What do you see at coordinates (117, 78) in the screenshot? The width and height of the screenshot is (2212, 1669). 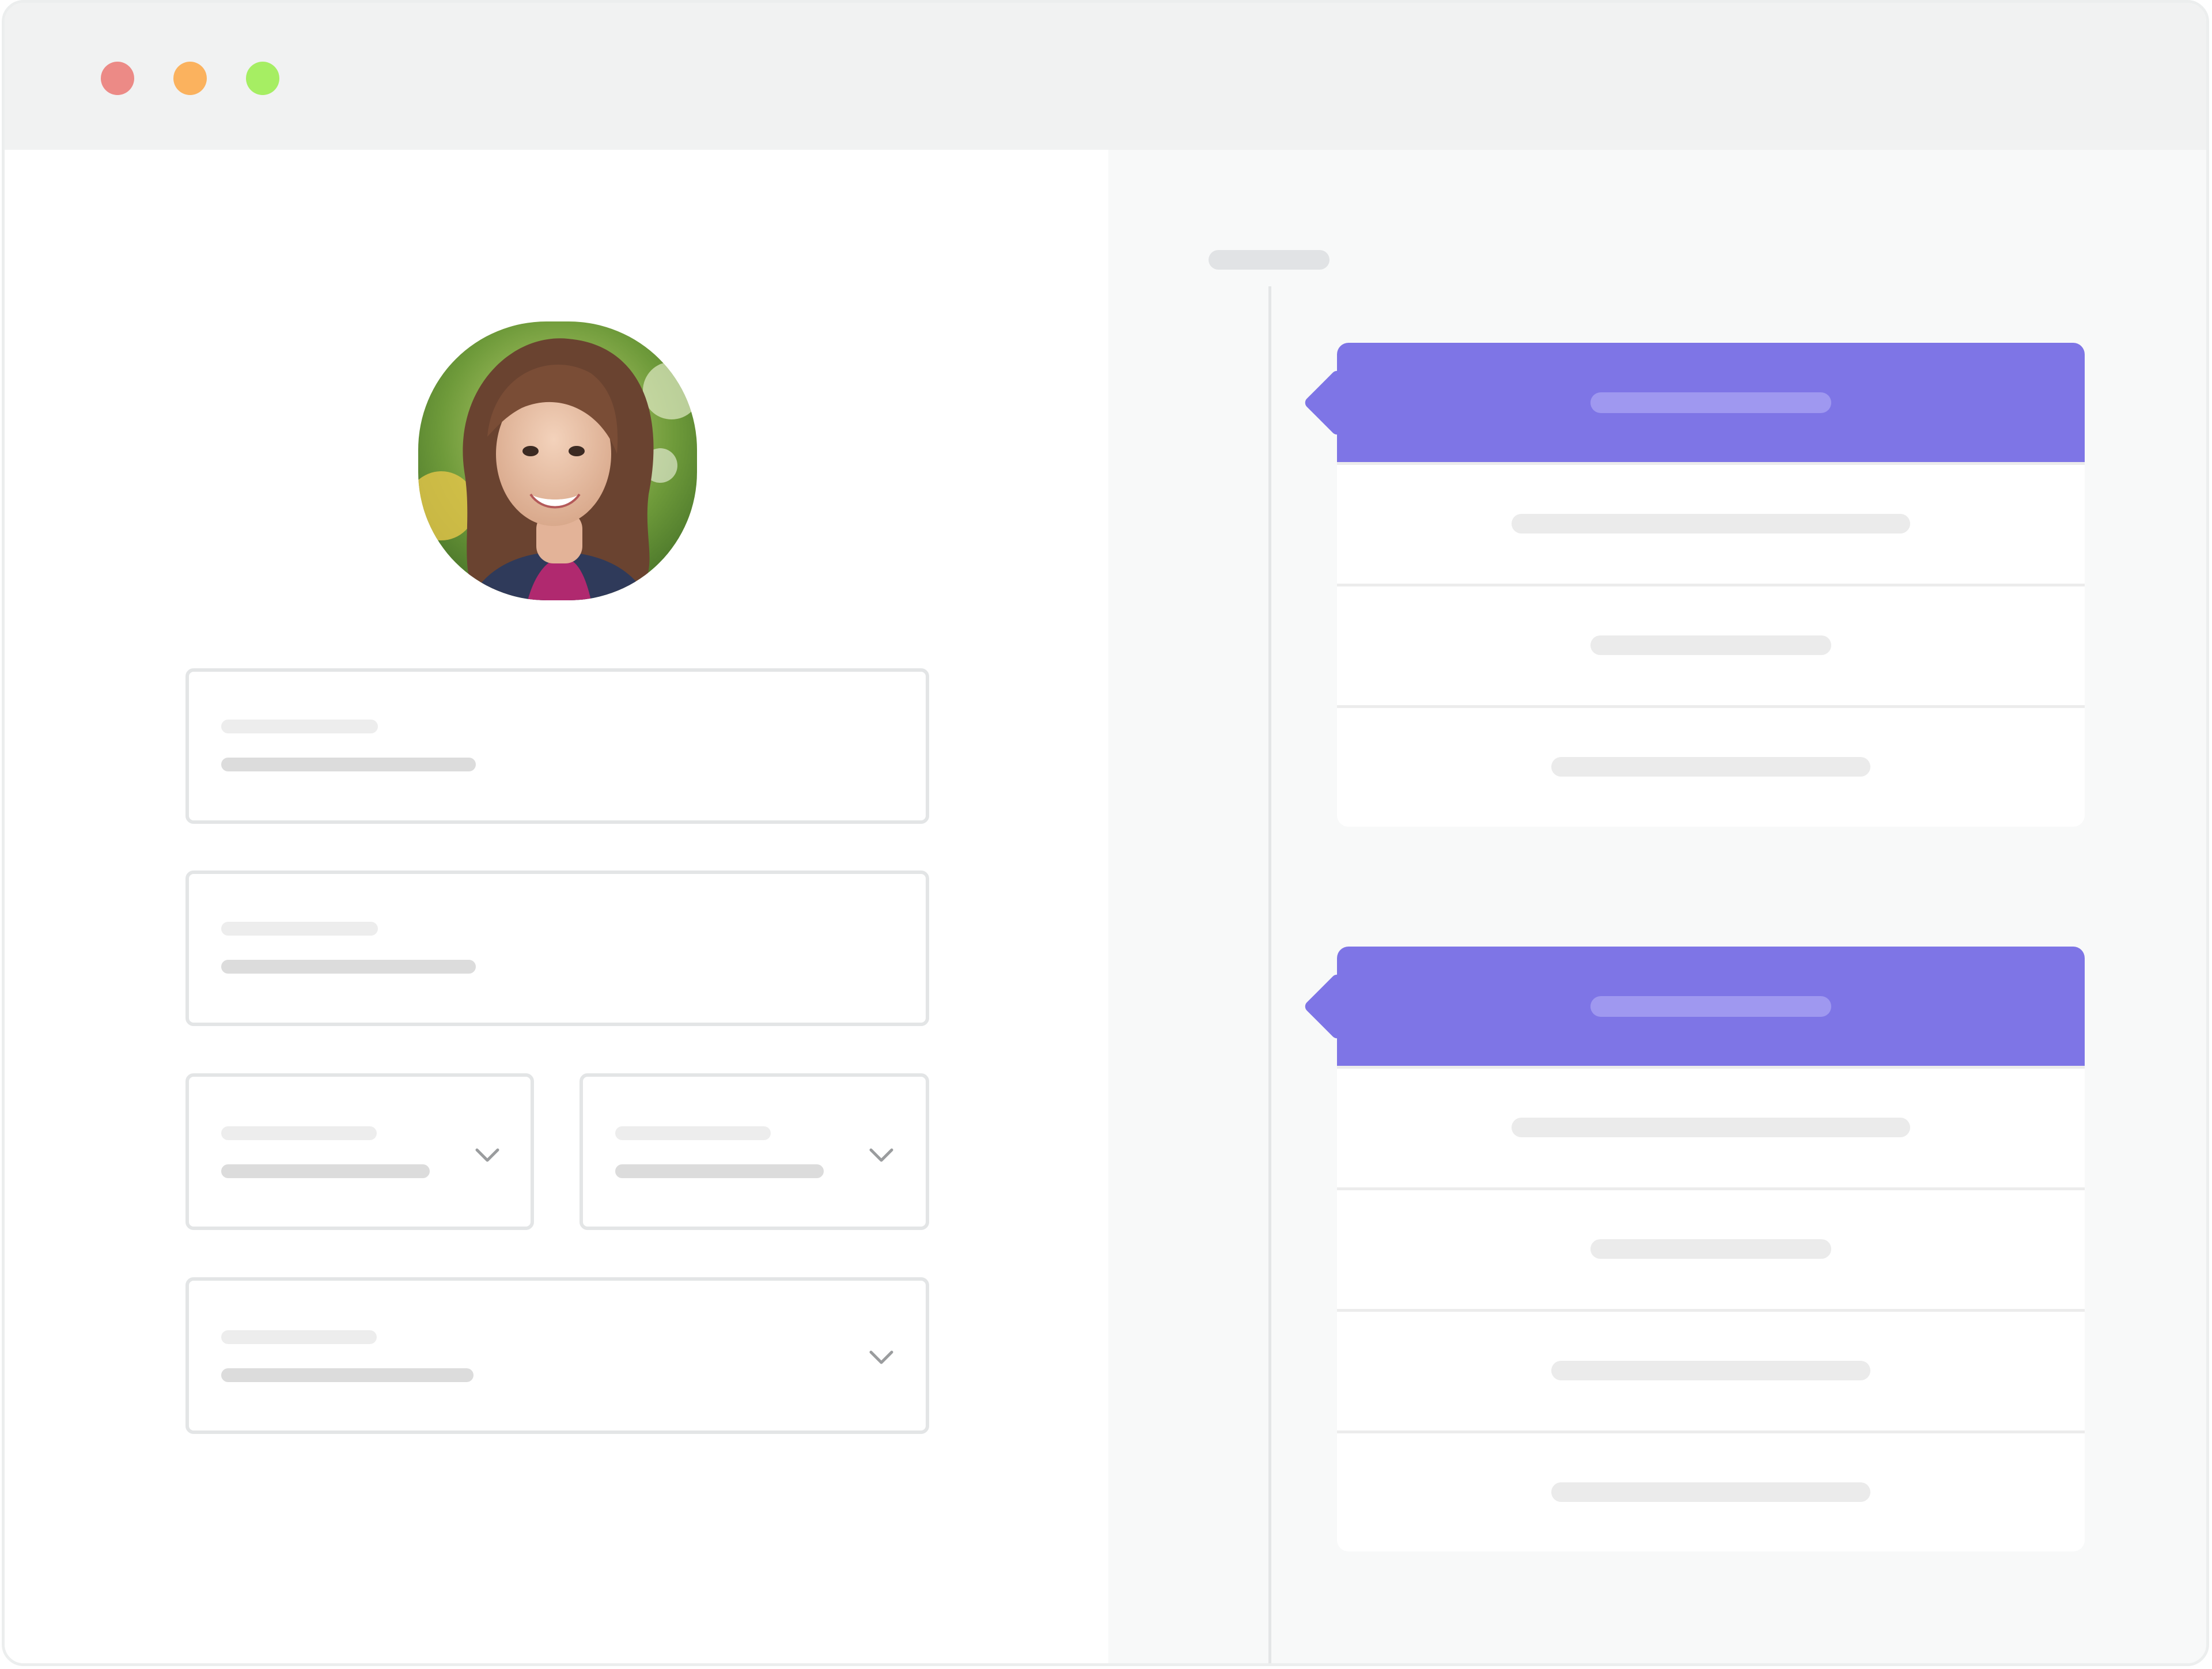 I see `close-window-button` at bounding box center [117, 78].